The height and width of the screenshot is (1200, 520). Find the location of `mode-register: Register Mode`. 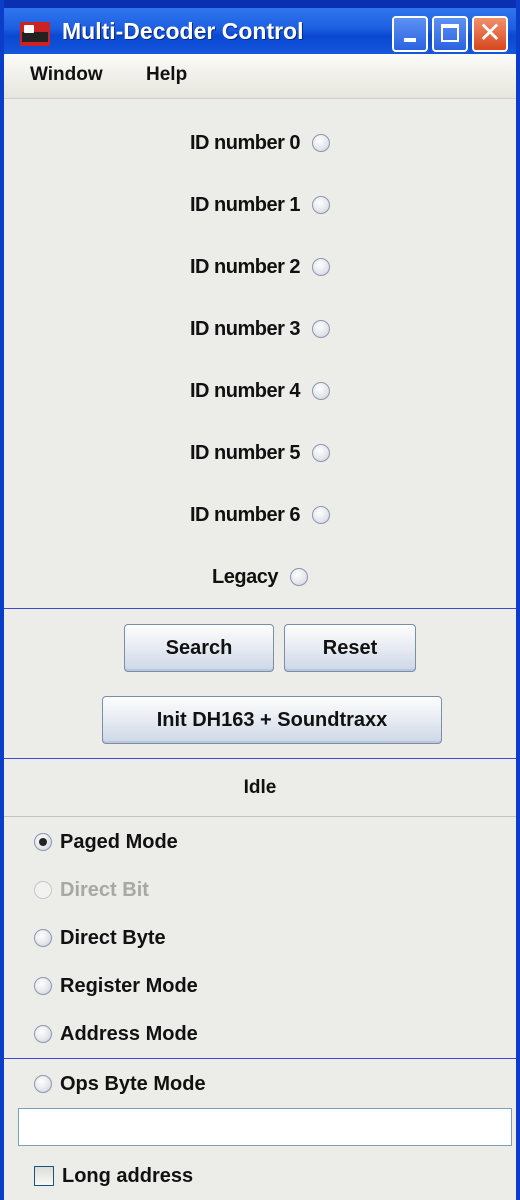

mode-register: Register Mode is located at coordinates (116, 986).